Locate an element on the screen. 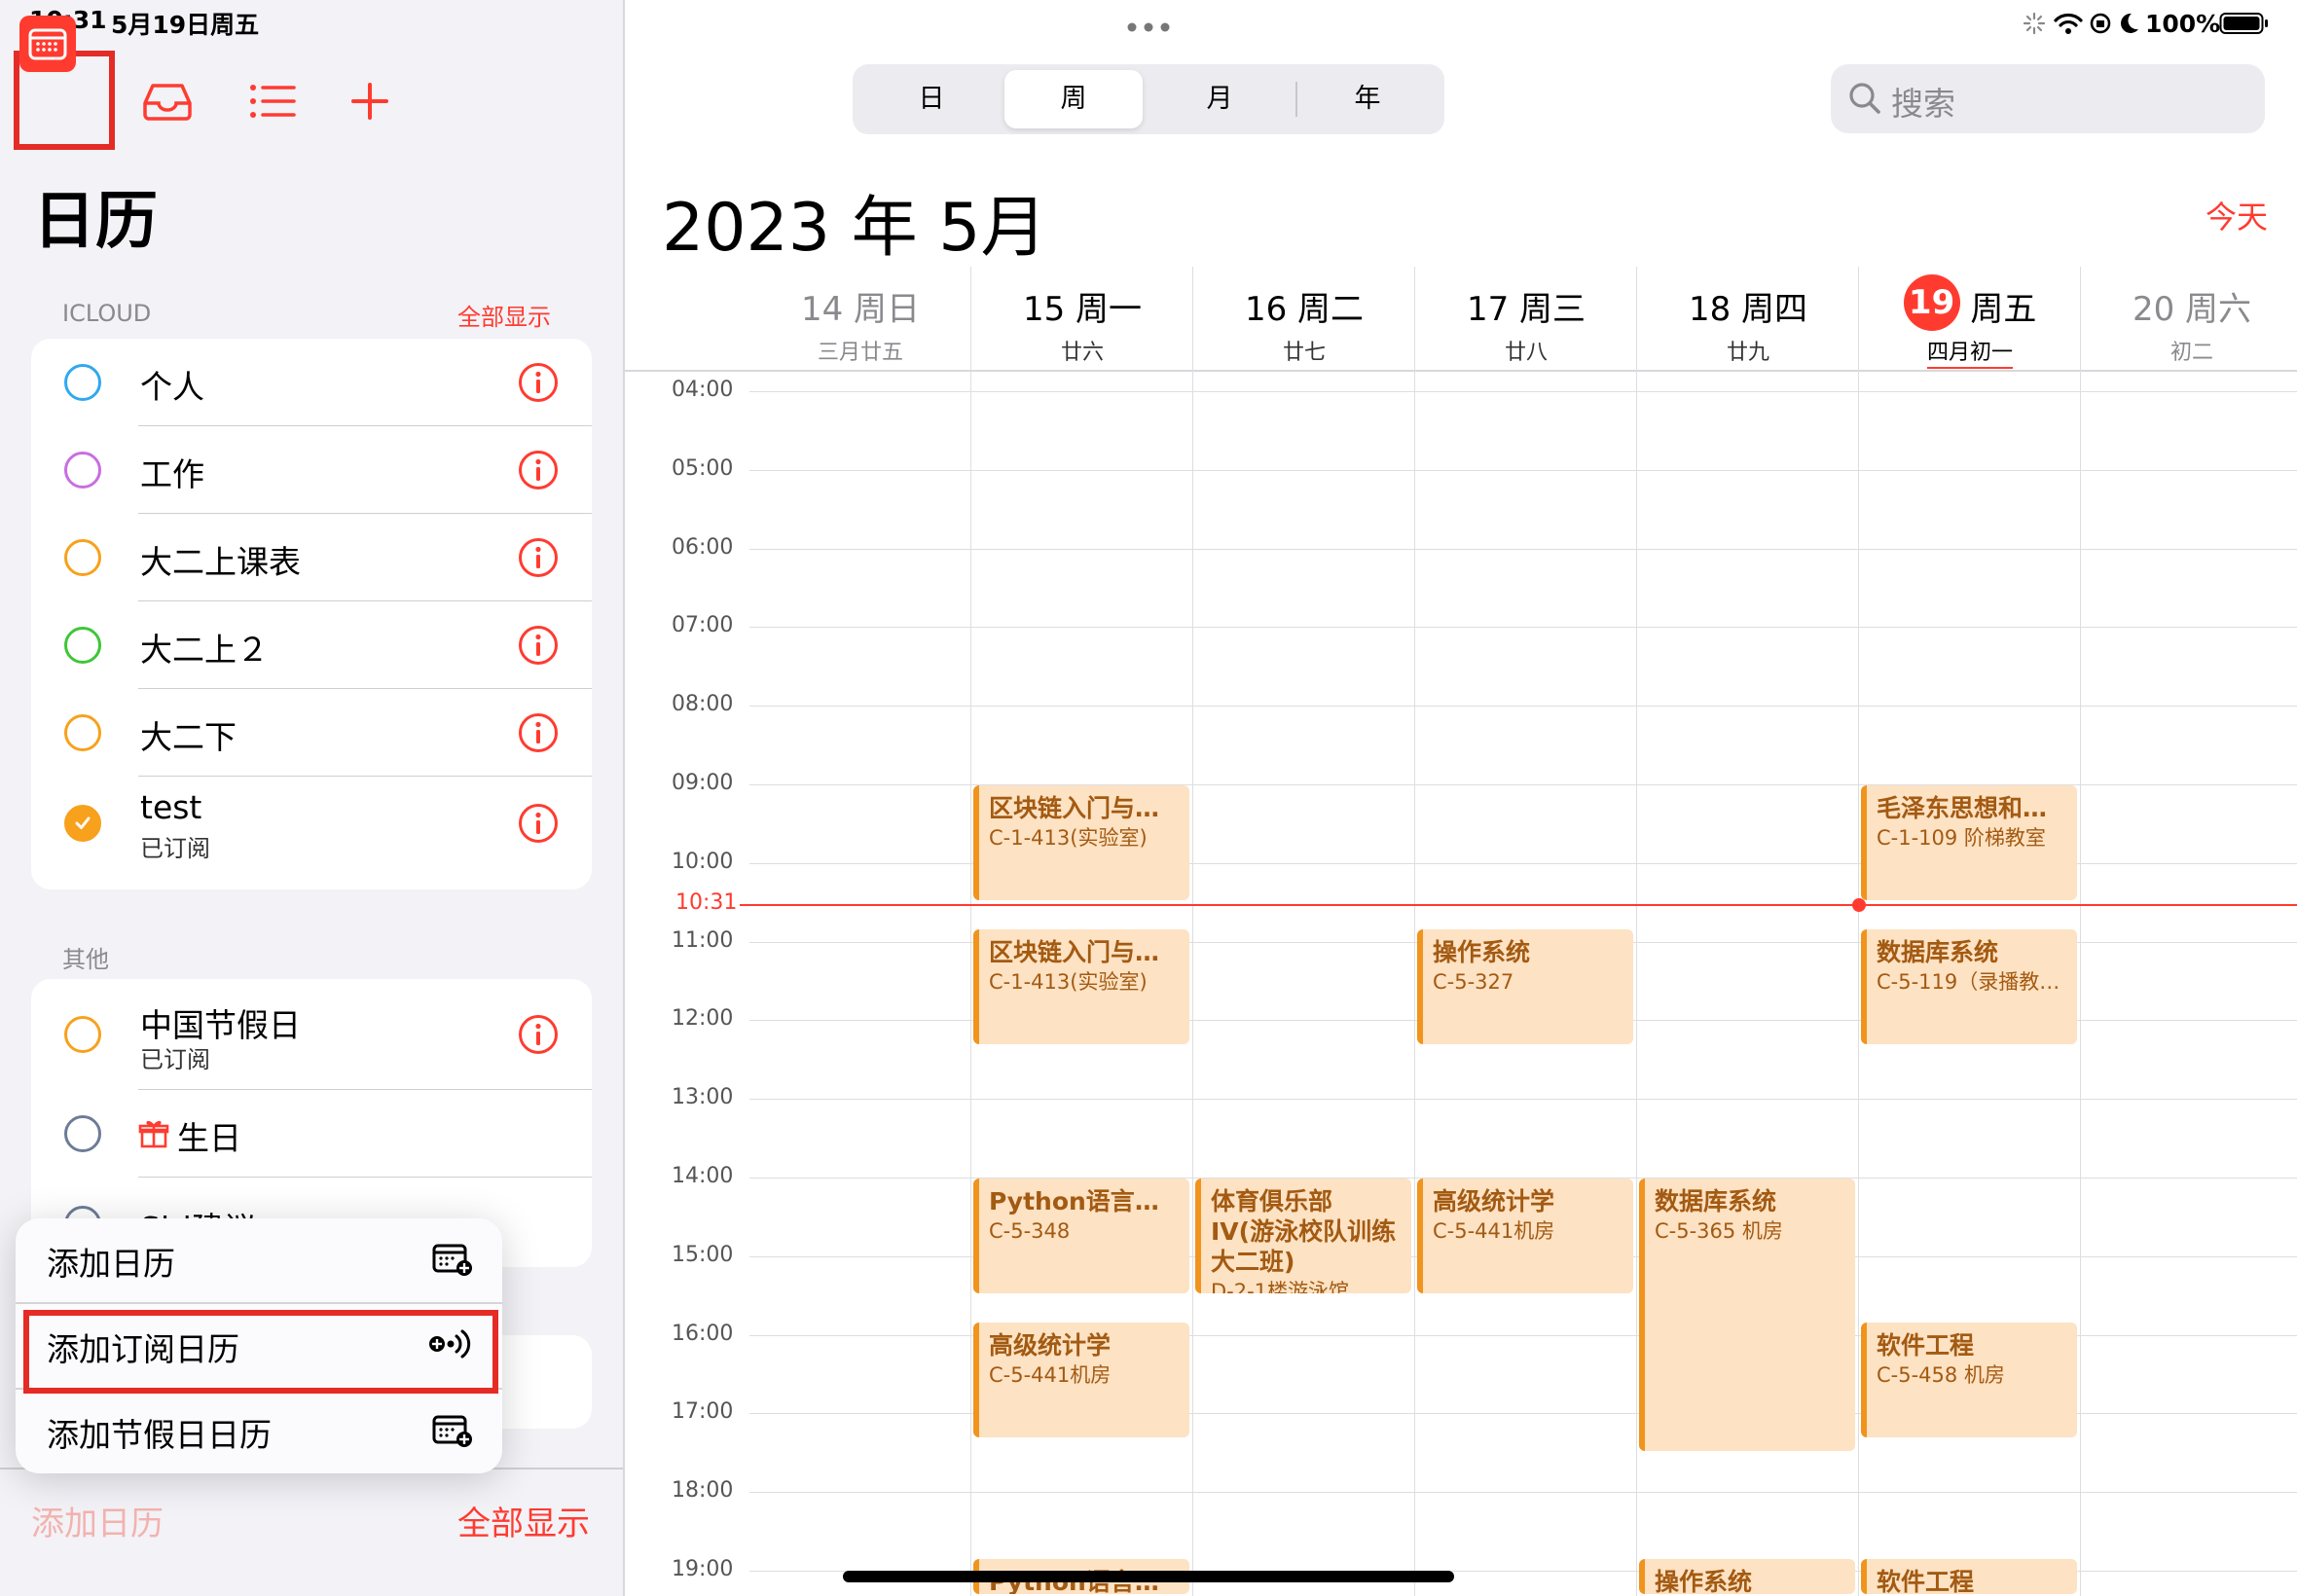  calendar-event: 操作系统 C-5-327 is located at coordinates (1525, 987).